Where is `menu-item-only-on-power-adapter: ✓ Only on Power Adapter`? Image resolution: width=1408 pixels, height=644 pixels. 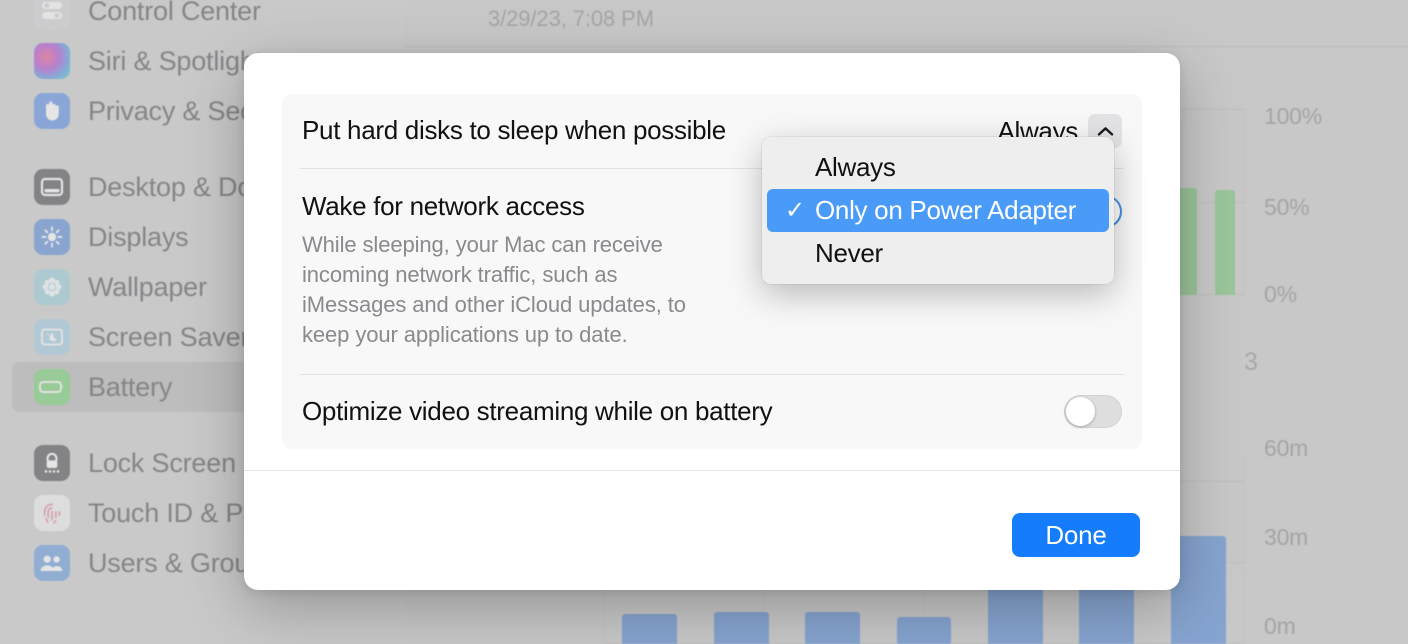
menu-item-only-on-power-adapter: ✓ Only on Power Adapter is located at coordinates (938, 210).